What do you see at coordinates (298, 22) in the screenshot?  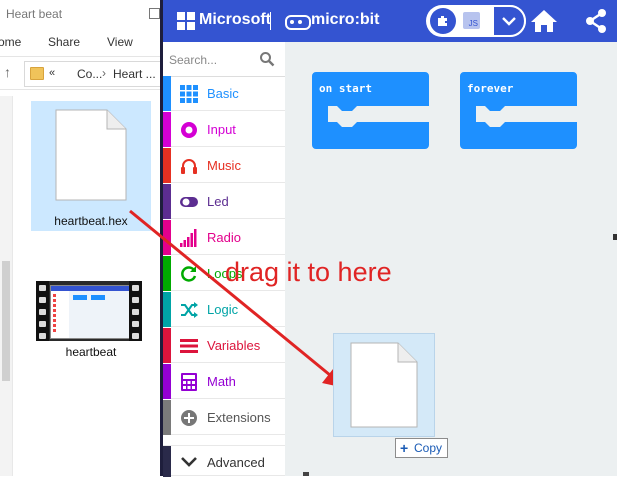 I see `microbit-logo-icon` at bounding box center [298, 22].